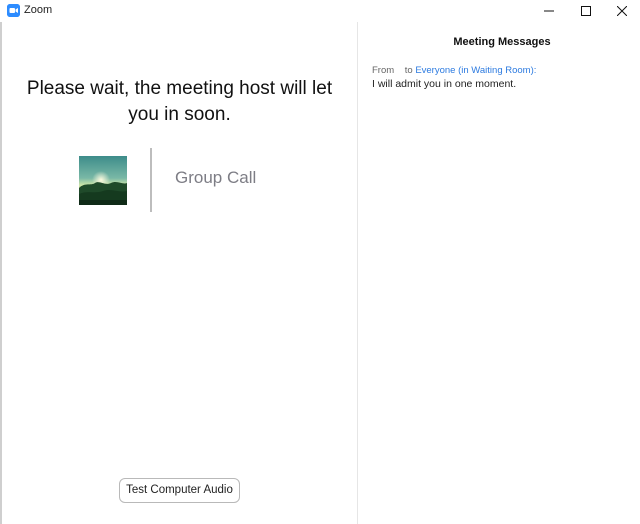 This screenshot has width=640, height=524. What do you see at coordinates (320, 11) in the screenshot?
I see `title-bar: Zoom` at bounding box center [320, 11].